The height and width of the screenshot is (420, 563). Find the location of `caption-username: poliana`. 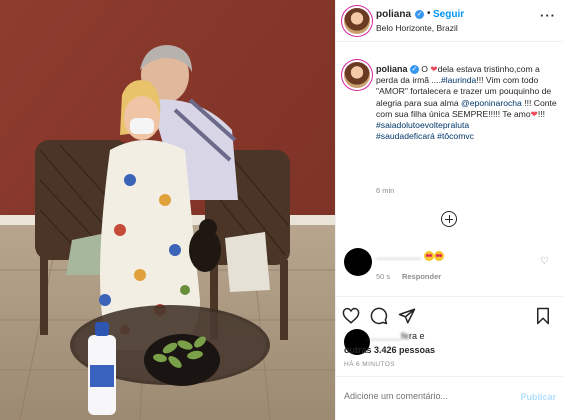

caption-username: poliana is located at coordinates (392, 69).